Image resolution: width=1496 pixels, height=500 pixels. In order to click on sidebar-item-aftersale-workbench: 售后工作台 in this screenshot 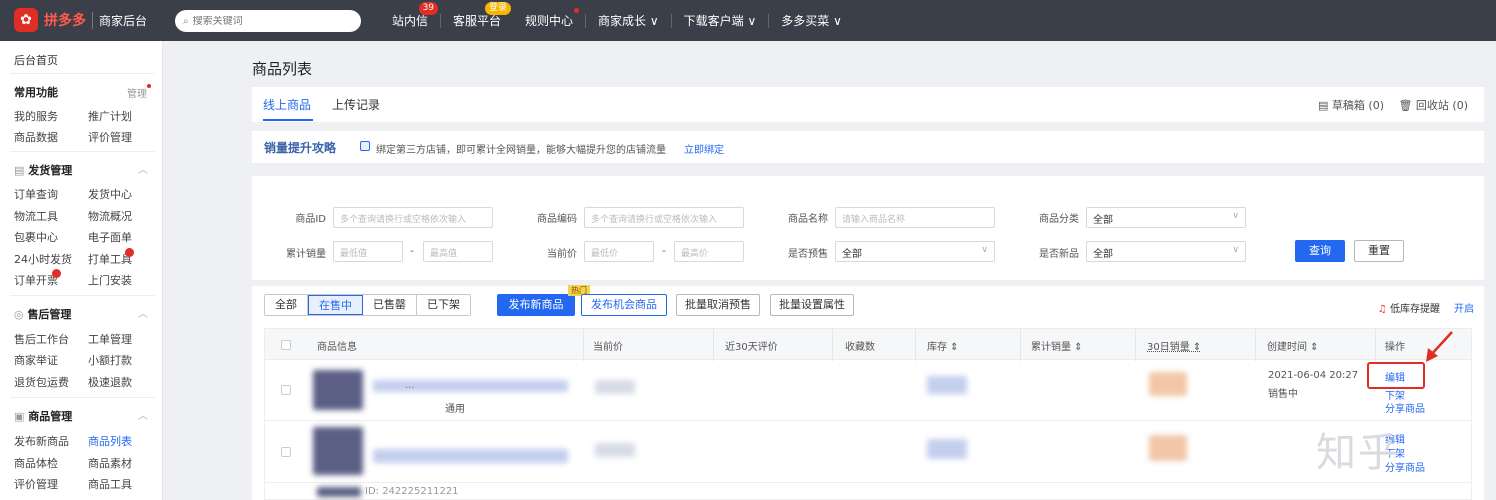, I will do `click(41, 339)`.